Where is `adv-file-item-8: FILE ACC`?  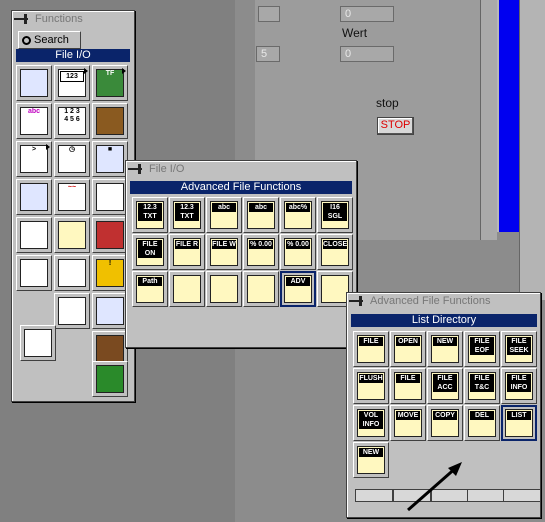 adv-file-item-8: FILE ACC is located at coordinates (445, 386).